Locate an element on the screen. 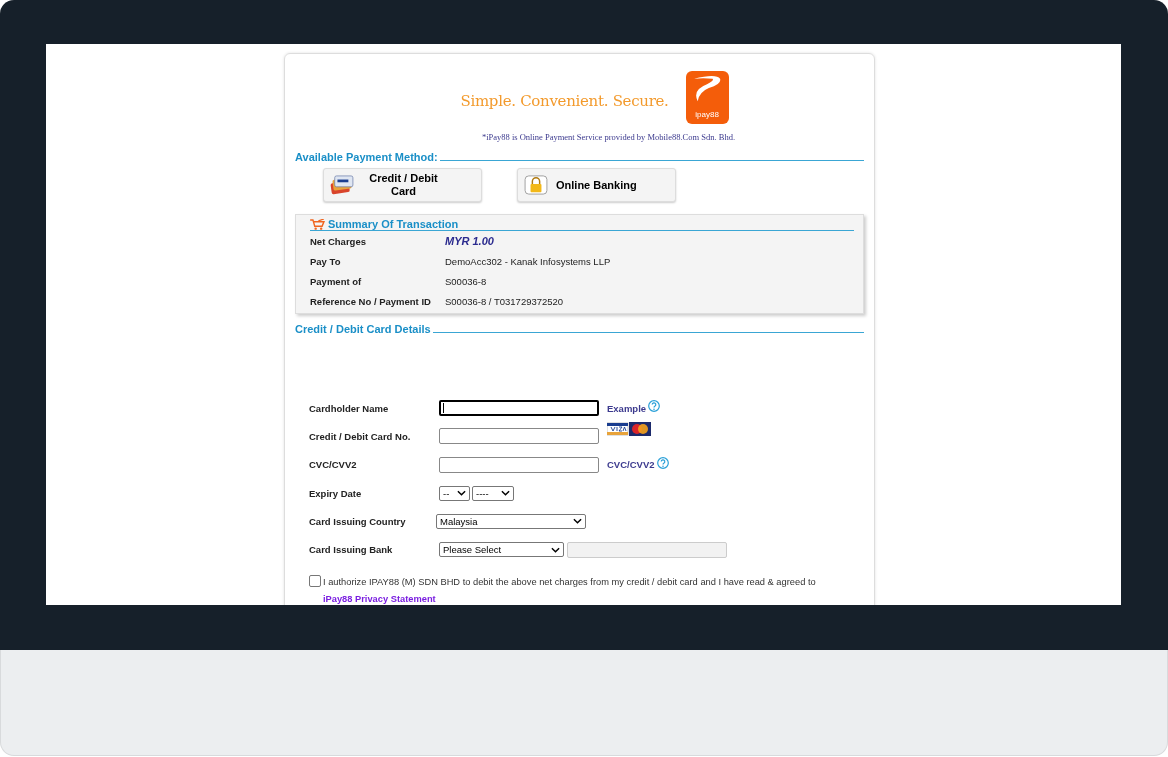  privacy-link: iPay88 Privacy Statement is located at coordinates (379, 598).